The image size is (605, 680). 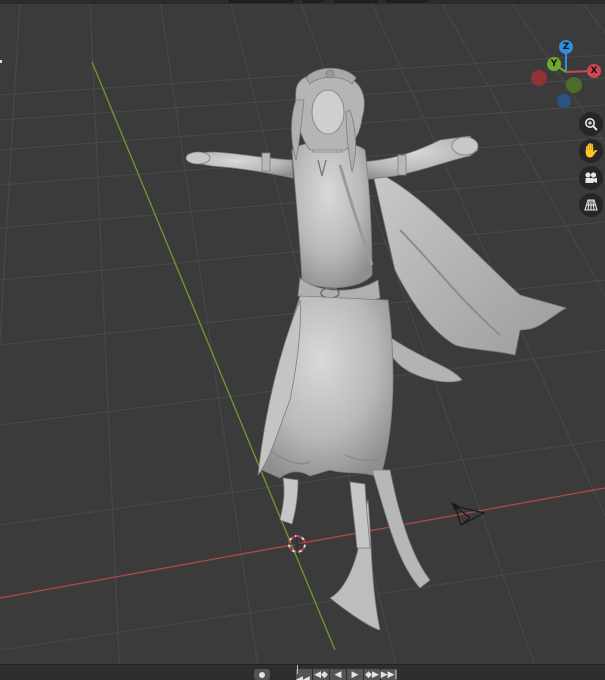 What do you see at coordinates (338, 674) in the screenshot?
I see `play-reverse-button: ◀` at bounding box center [338, 674].